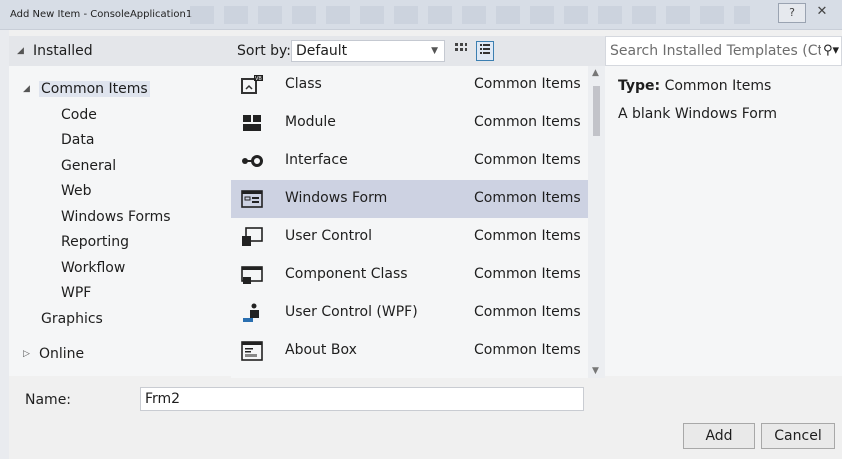 This screenshot has width=842, height=459. I want to click on tree-item-graphics: Graphics, so click(72, 319).